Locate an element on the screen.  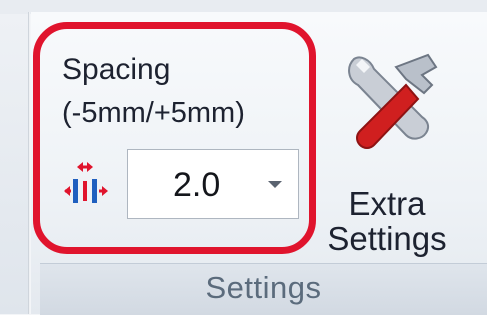
extra-settings-label-line1: Extra is located at coordinates (387, 203).